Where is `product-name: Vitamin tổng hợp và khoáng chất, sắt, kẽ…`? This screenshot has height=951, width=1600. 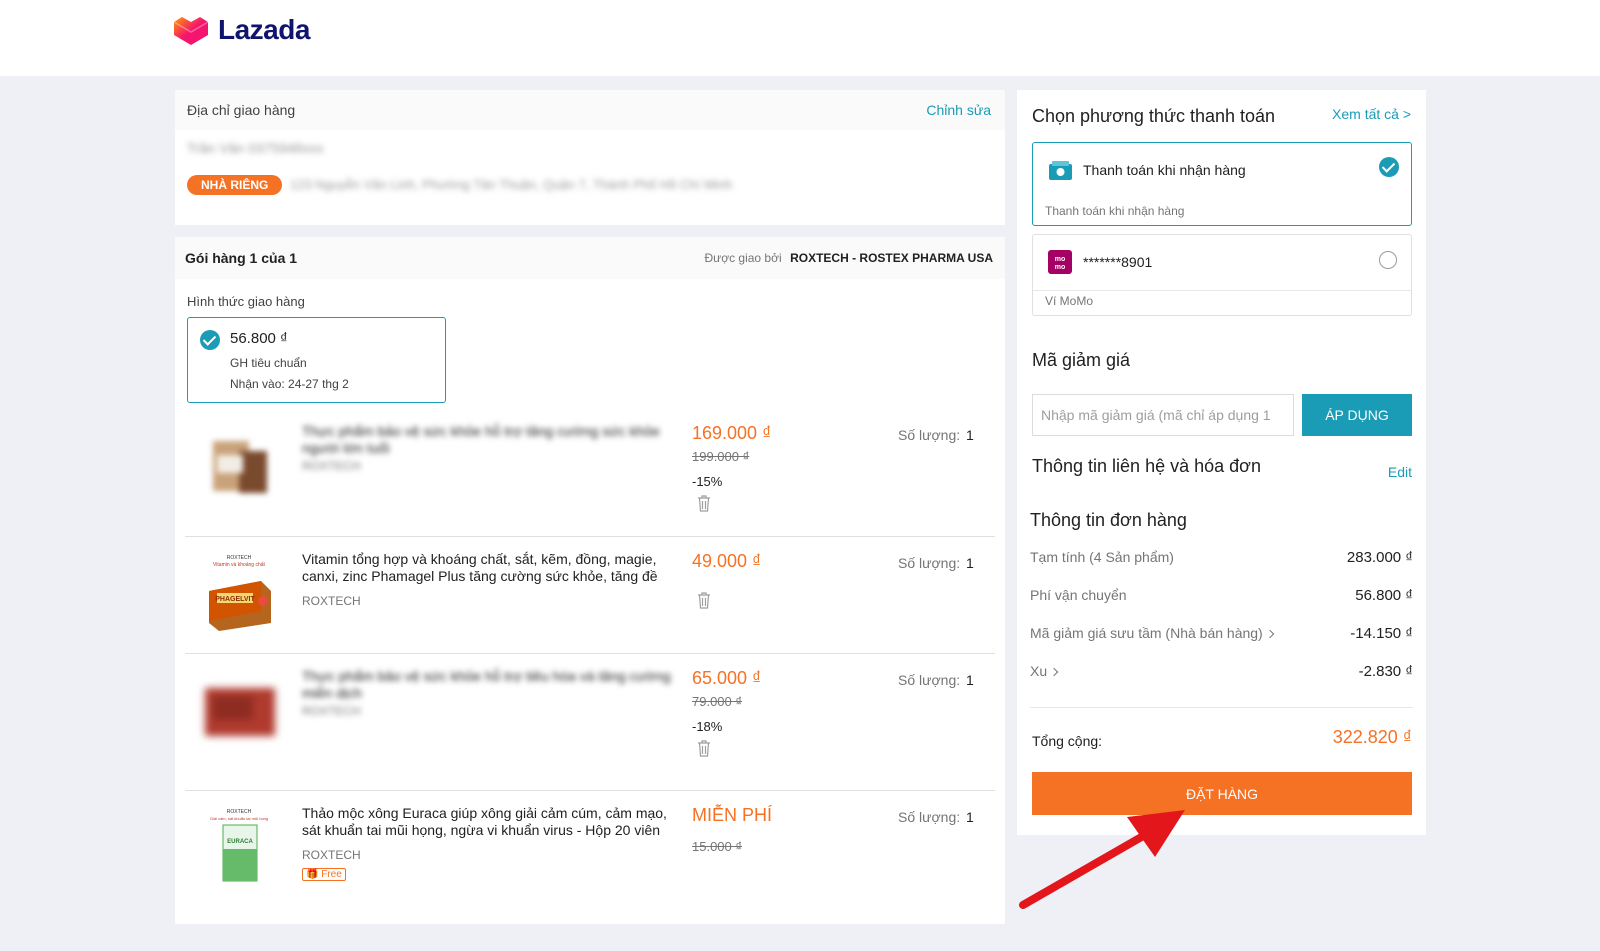 product-name: Vitamin tổng hợp và khoáng chất, sắt, kẽ… is located at coordinates (494, 568).